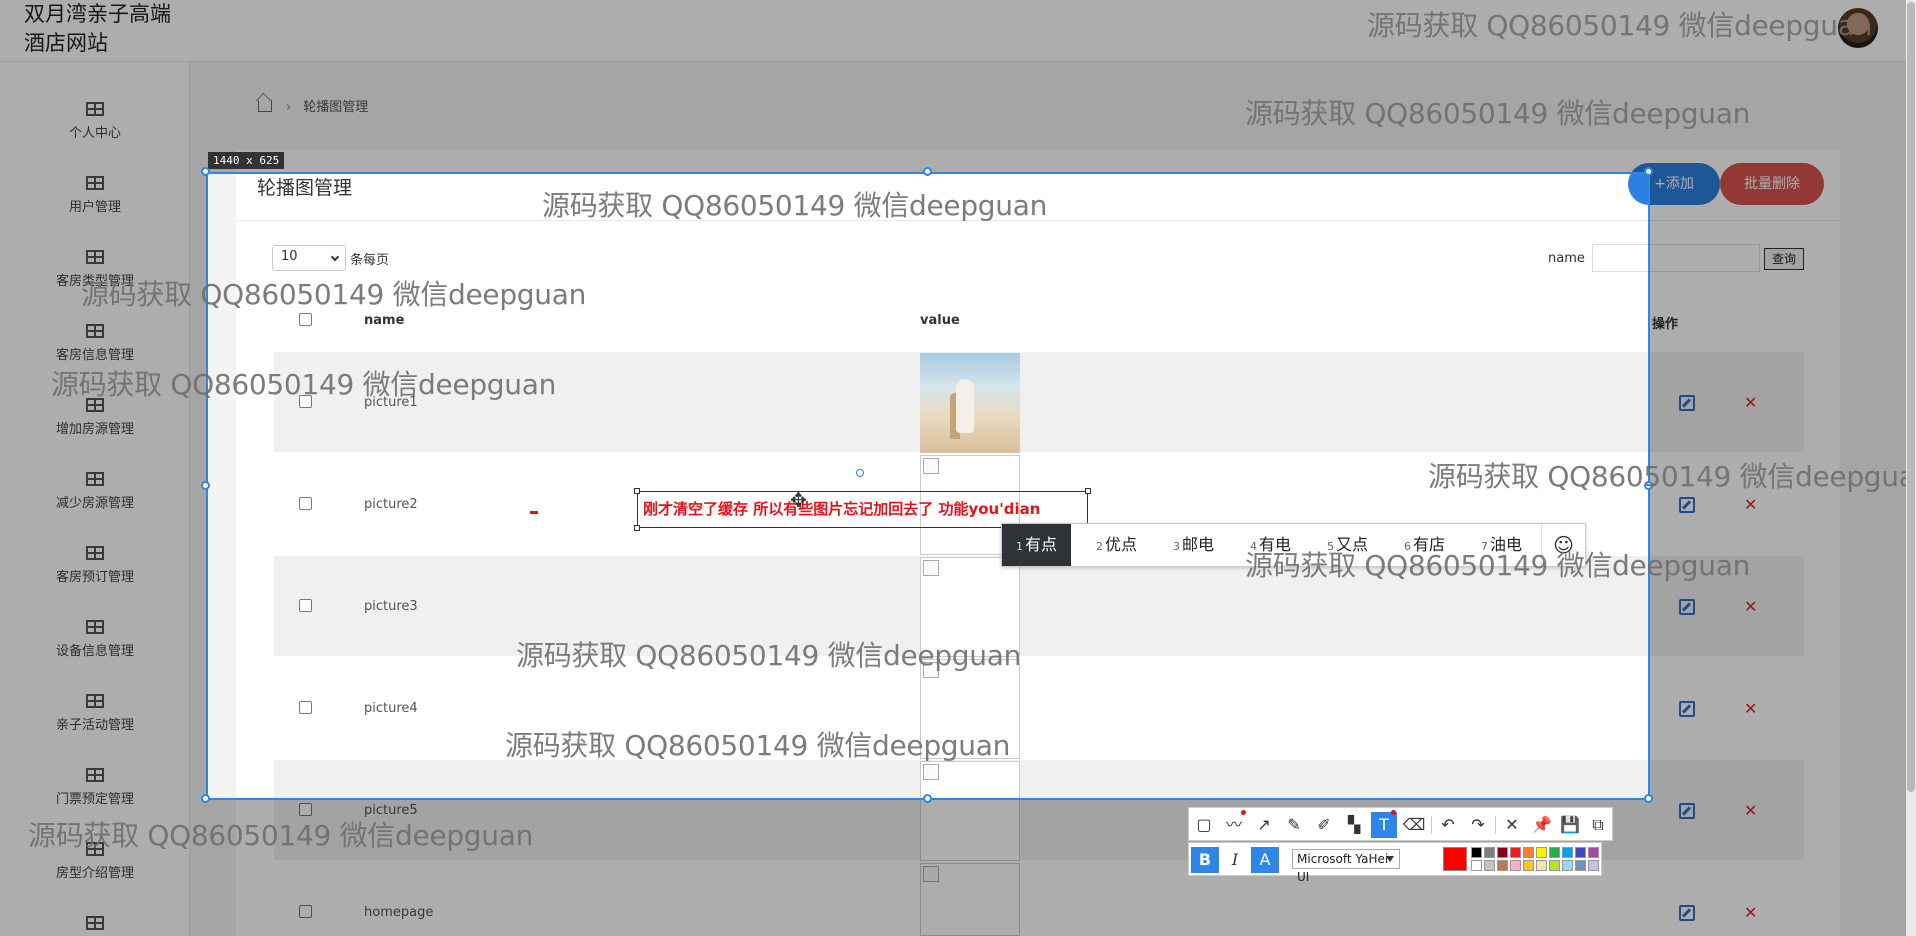 This screenshot has width=1916, height=936. I want to click on chevron-down-icon, so click(1390, 859).